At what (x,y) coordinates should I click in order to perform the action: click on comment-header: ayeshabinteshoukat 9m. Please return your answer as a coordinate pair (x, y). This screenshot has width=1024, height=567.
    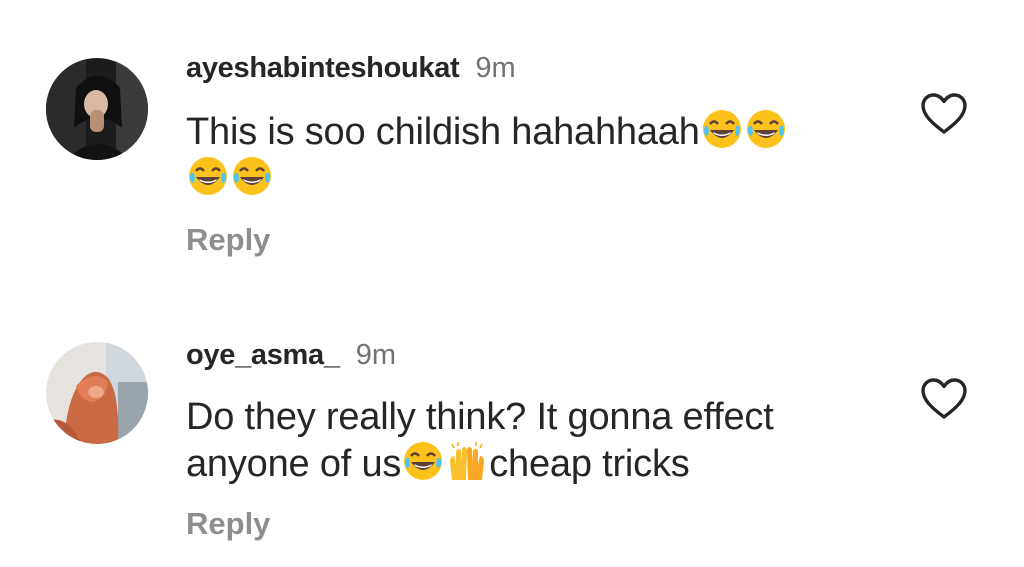
    Looking at the image, I should click on (351, 72).